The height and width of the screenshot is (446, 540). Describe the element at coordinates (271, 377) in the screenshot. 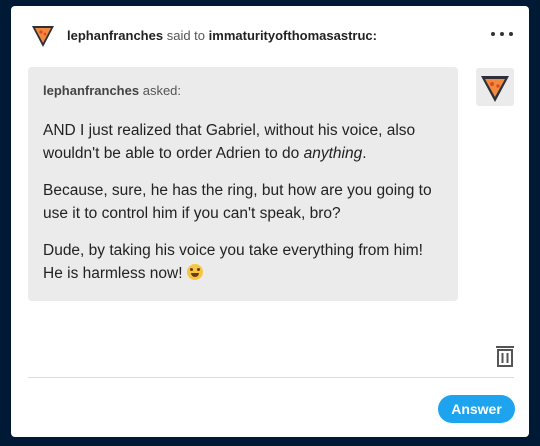

I see `divider` at that location.